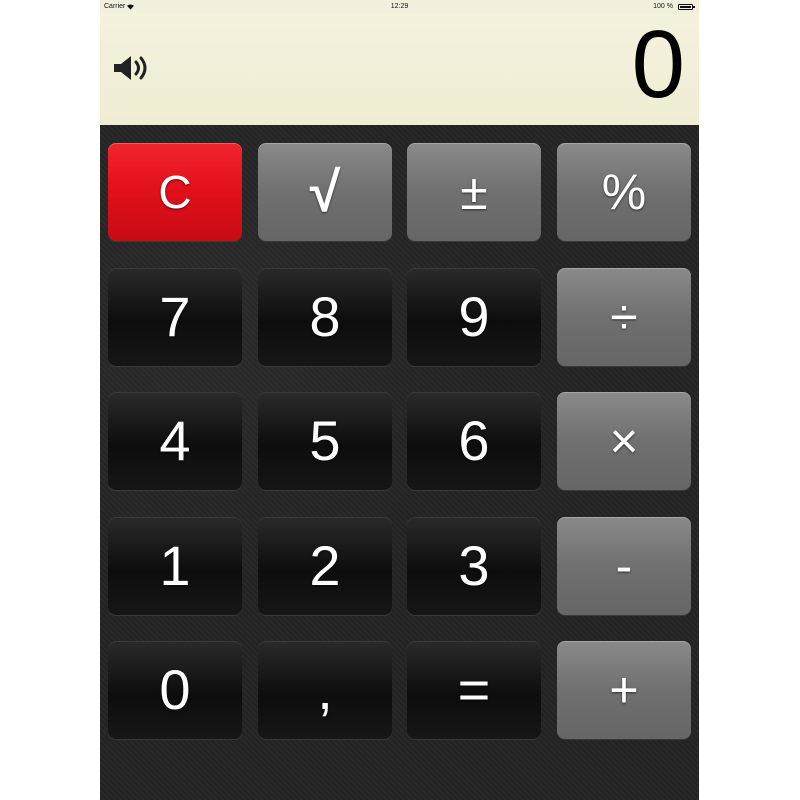 The height and width of the screenshot is (800, 800). I want to click on divide-button: ÷, so click(624, 317).